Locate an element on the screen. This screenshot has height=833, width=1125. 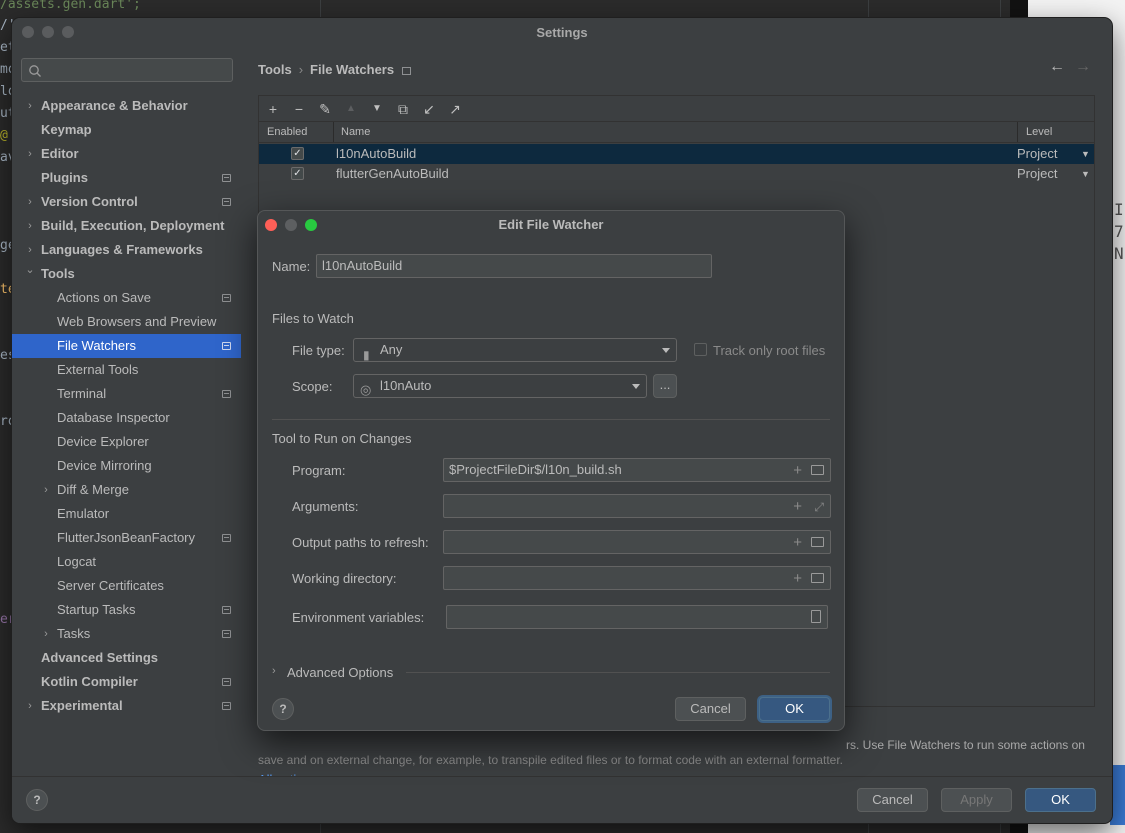
document-icon is located at coordinates (816, 616).